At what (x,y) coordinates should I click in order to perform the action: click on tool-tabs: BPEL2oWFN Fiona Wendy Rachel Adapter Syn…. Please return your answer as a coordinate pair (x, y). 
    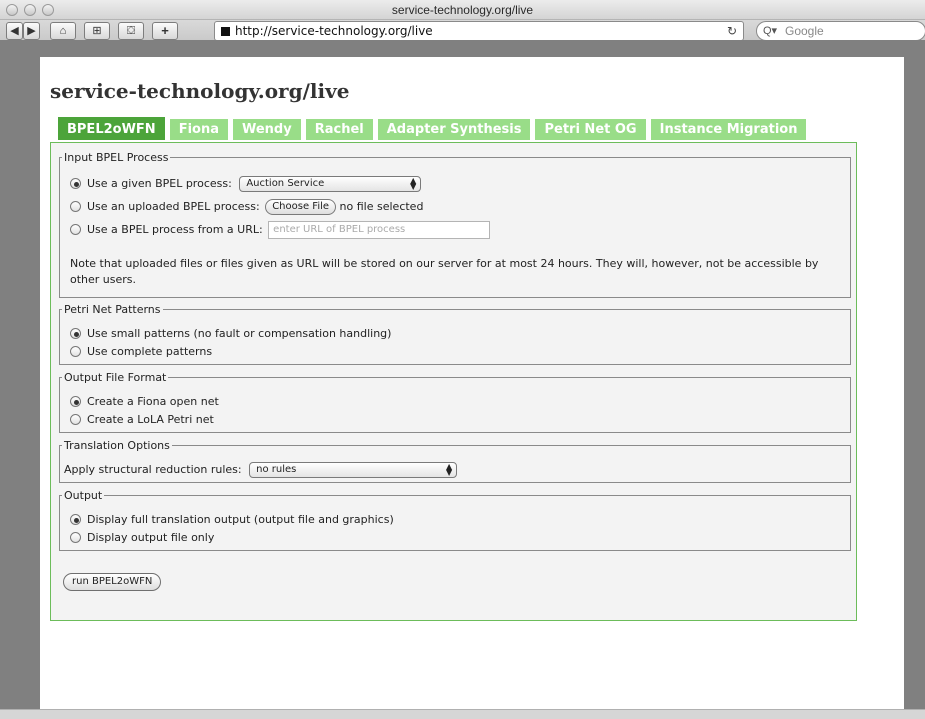
    Looking at the image, I should click on (432, 128).